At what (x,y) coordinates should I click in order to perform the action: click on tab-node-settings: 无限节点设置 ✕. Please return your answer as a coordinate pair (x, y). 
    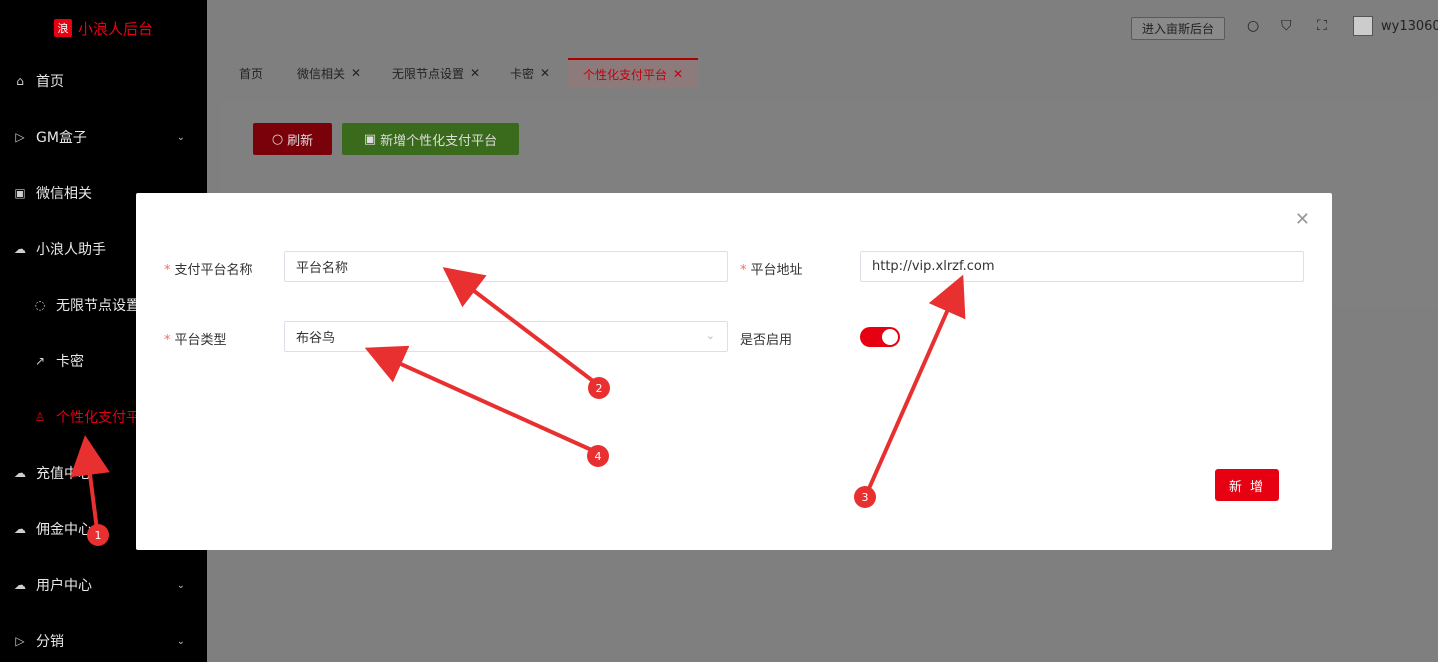
    Looking at the image, I should click on (436, 73).